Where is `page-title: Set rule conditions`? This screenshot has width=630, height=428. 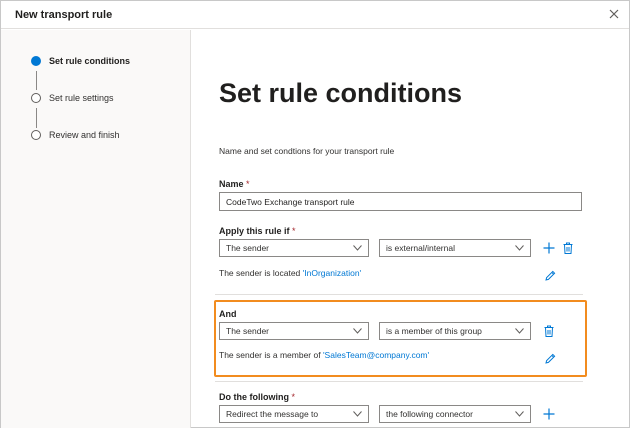 page-title: Set rule conditions is located at coordinates (341, 93).